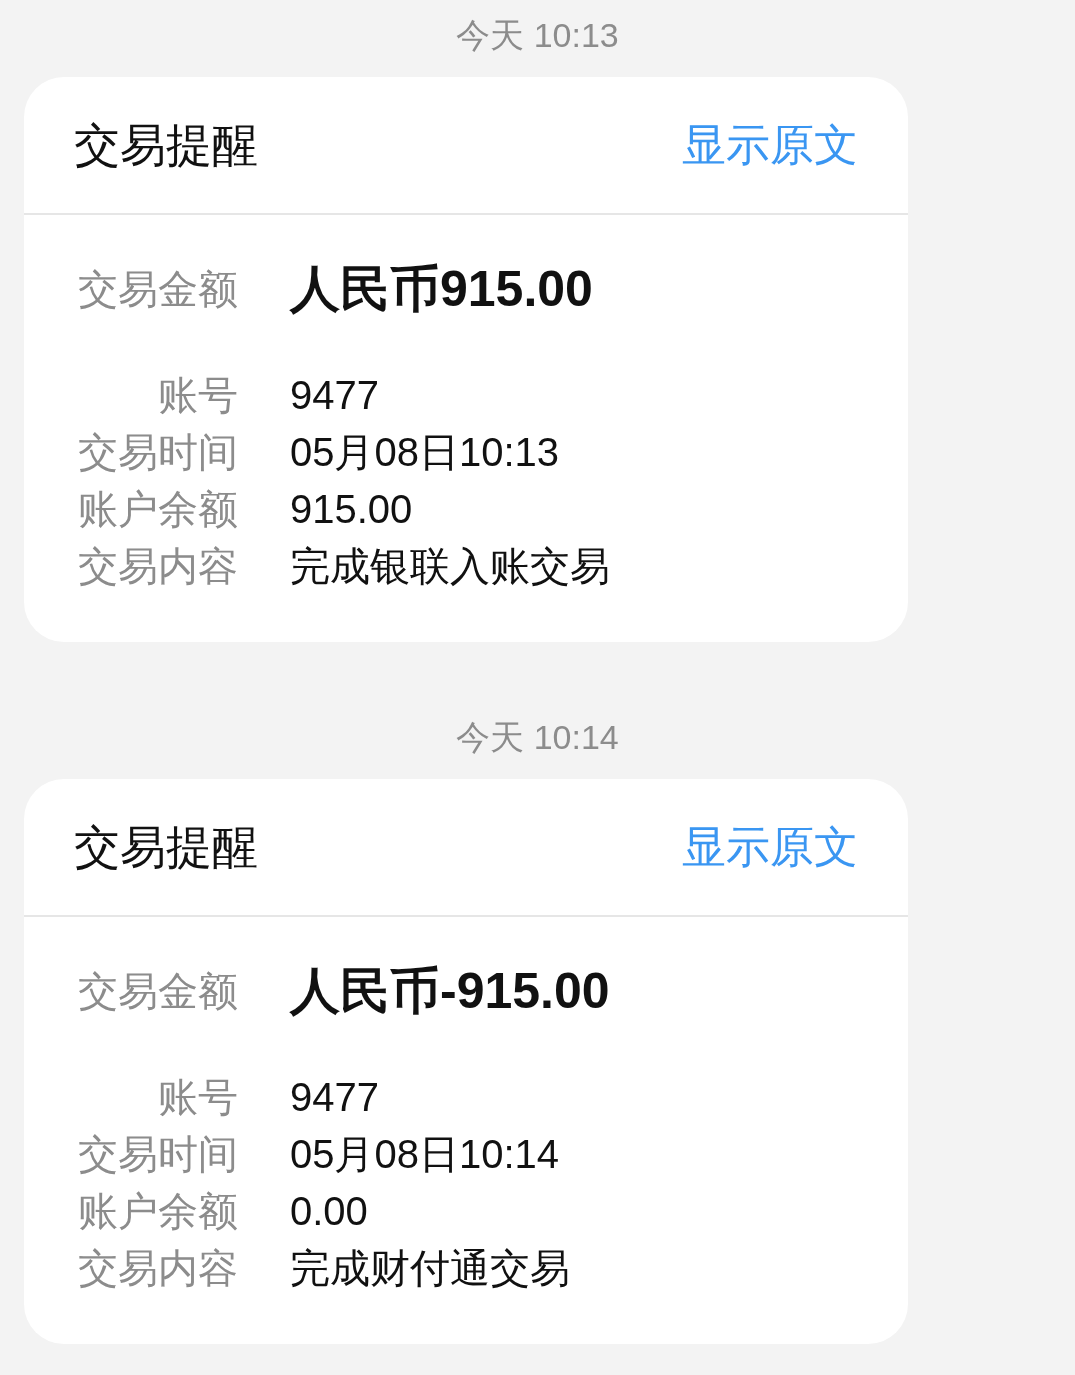 The width and height of the screenshot is (1075, 1375). Describe the element at coordinates (537, 737) in the screenshot. I see `timestamp: 今天 10:14` at that location.